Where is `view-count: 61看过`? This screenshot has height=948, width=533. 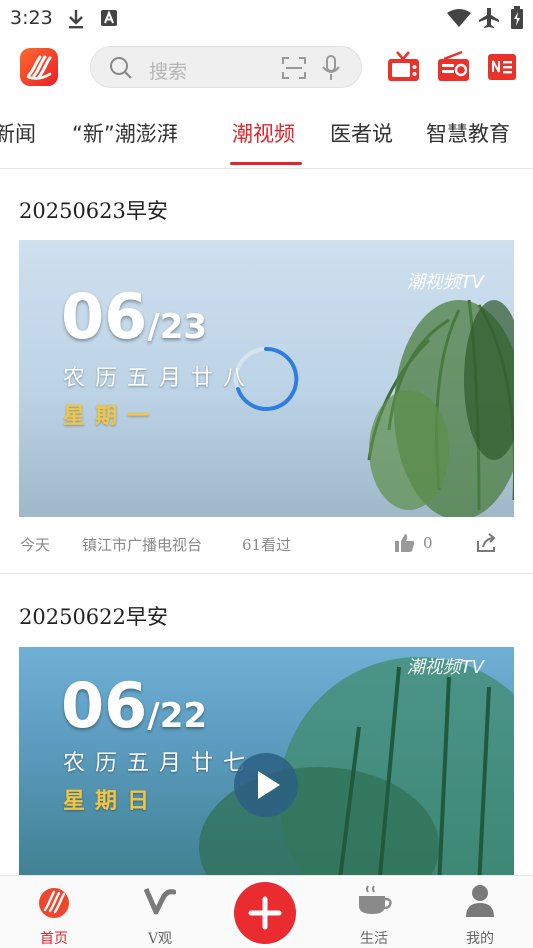
view-count: 61看过 is located at coordinates (267, 545).